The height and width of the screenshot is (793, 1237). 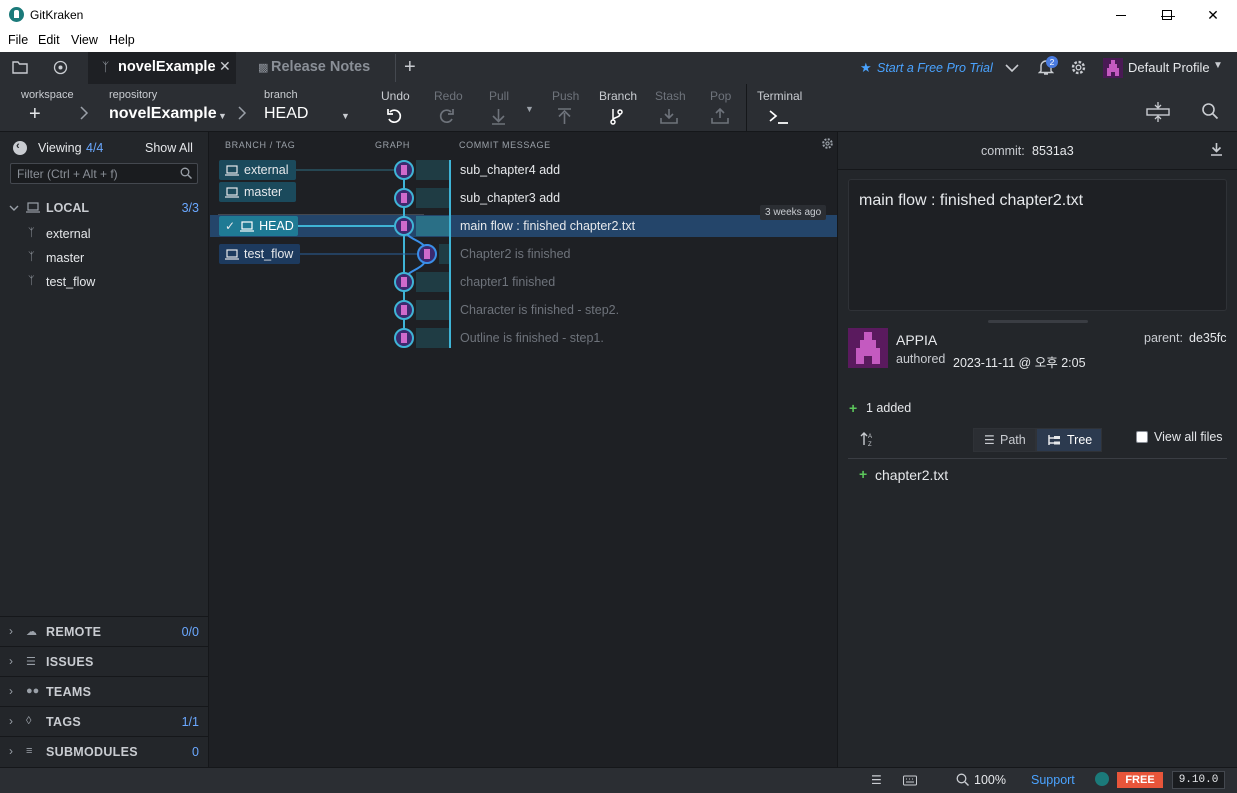 What do you see at coordinates (1052, 62) in the screenshot?
I see `notification-badge: 2` at bounding box center [1052, 62].